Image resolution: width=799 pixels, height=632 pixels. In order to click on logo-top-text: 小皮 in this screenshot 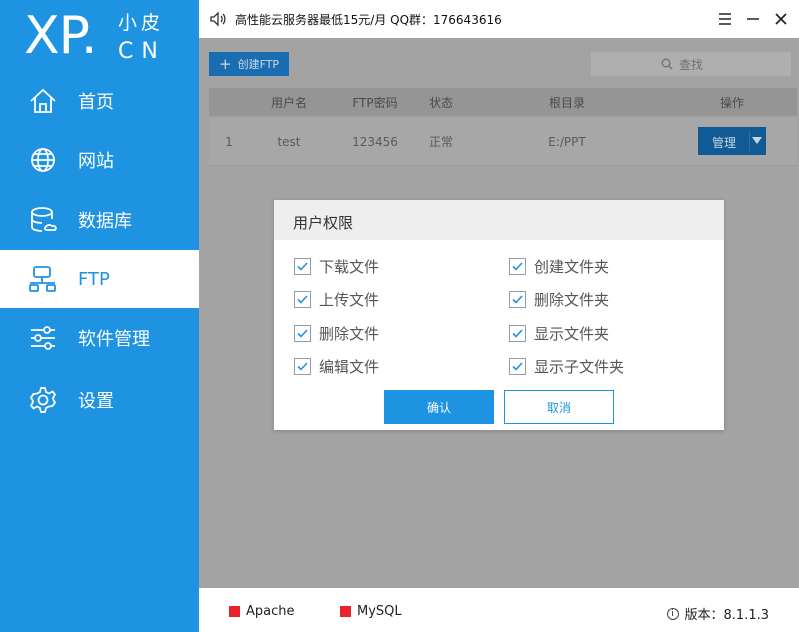, I will do `click(141, 23)`.